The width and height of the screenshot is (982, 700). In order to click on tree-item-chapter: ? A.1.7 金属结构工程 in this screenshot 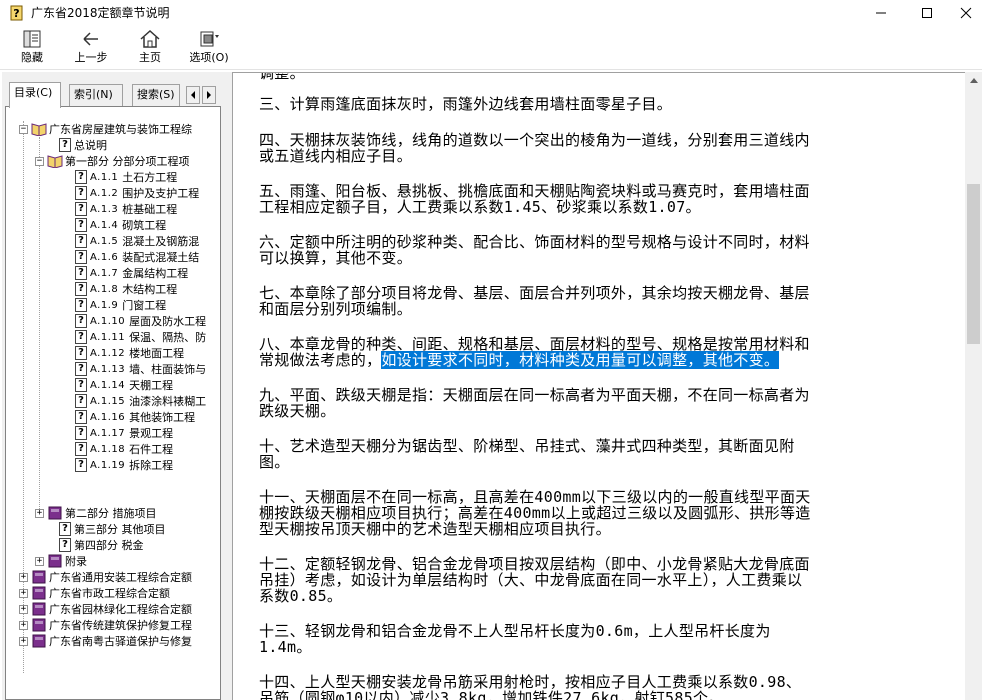, I will do `click(131, 273)`.